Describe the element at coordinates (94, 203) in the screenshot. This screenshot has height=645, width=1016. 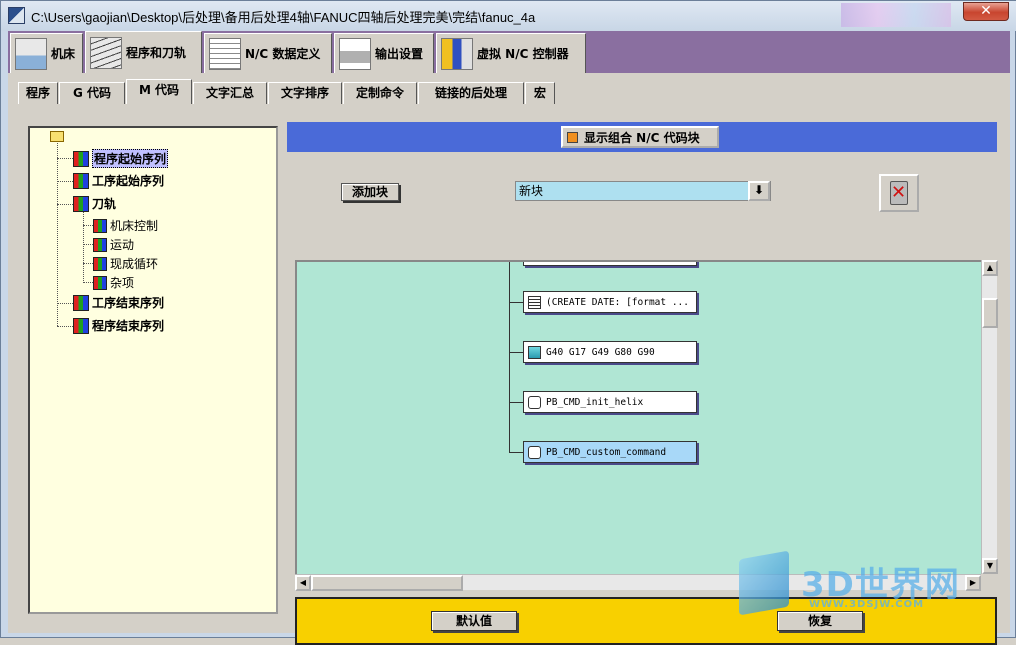
I see `tree-item-toolpath: 刀轨` at that location.